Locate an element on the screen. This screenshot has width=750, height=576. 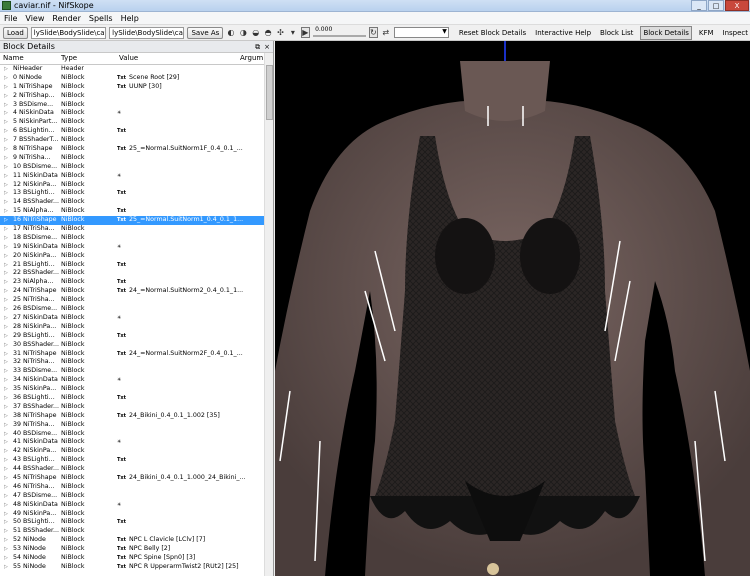
animation-select: ▼ is located at coordinates (421, 32).